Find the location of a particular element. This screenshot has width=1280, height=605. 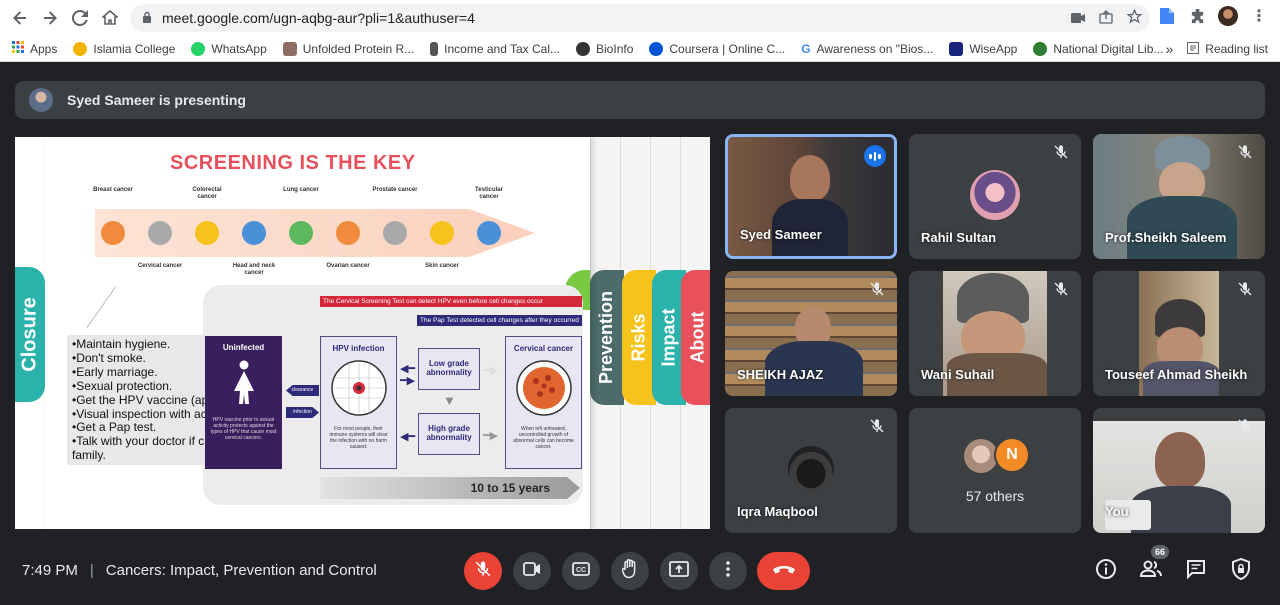

chat-icon is located at coordinates (1196, 571).